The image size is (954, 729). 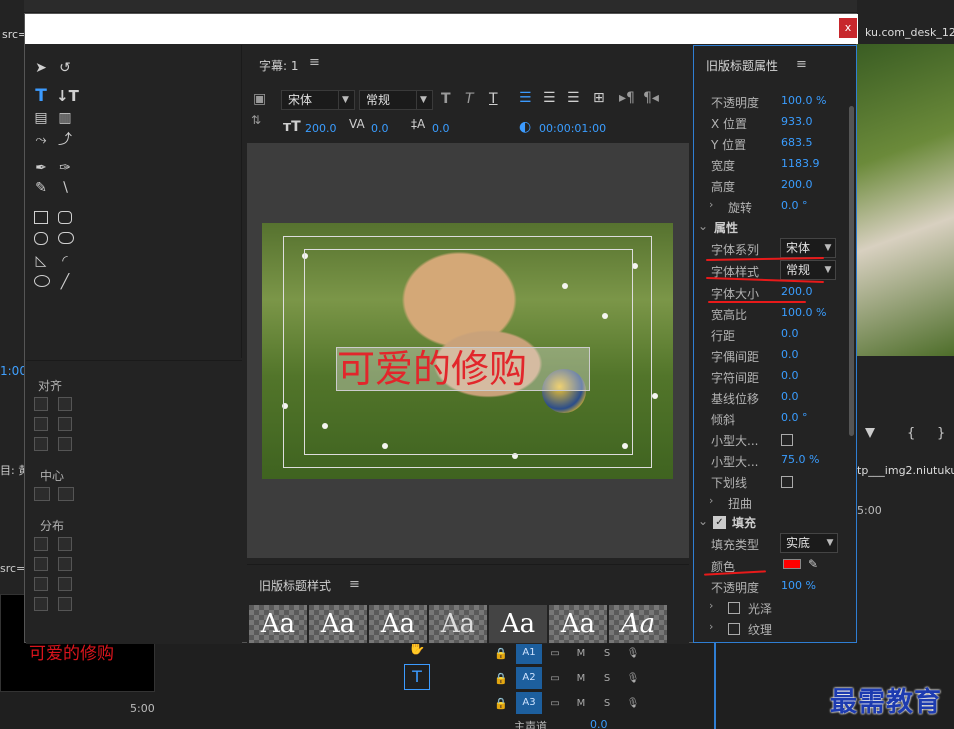 What do you see at coordinates (42, 281) in the screenshot?
I see `ellipse-tool-icon` at bounding box center [42, 281].